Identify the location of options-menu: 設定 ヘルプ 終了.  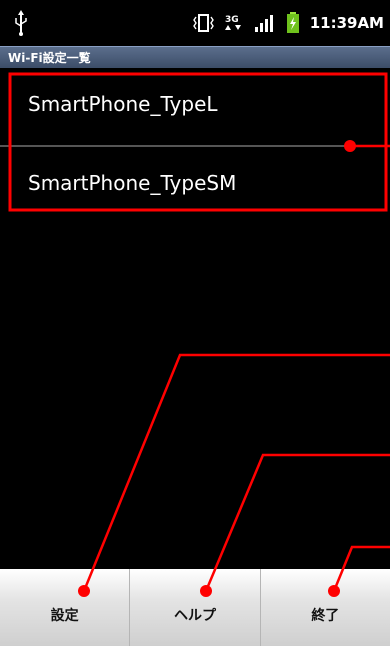
(195, 607).